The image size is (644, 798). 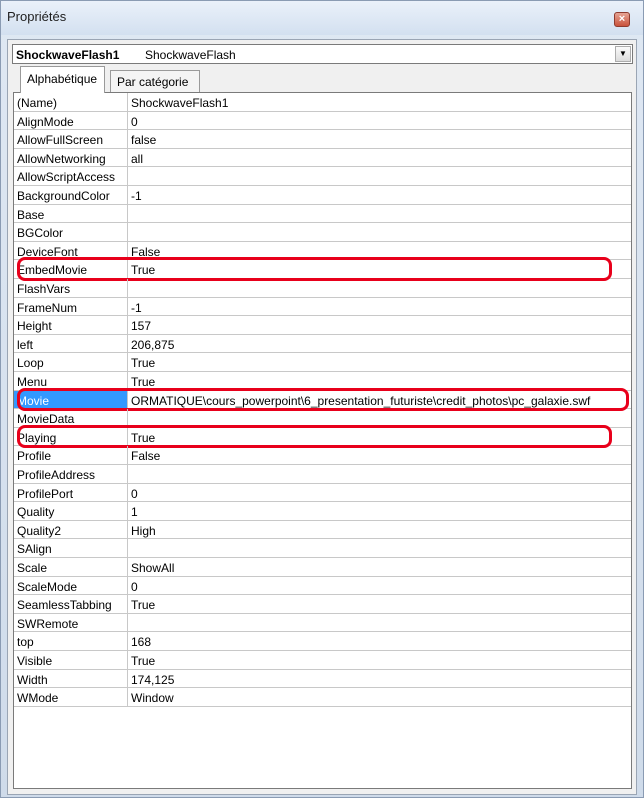 I want to click on property-name: Width, so click(x=71, y=678).